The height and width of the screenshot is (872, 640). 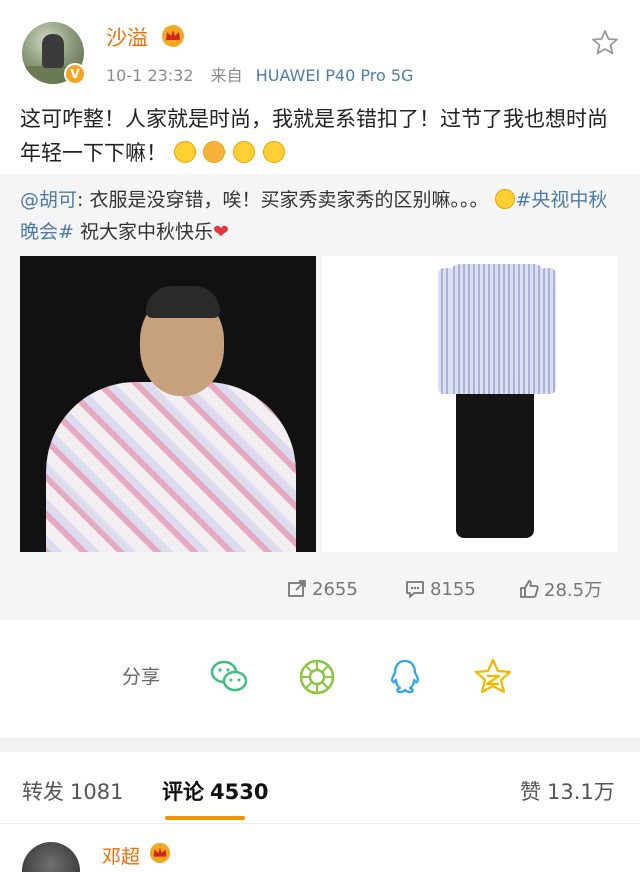 What do you see at coordinates (184, 152) in the screenshot?
I see `laugh-cry-emoji-icon` at bounding box center [184, 152].